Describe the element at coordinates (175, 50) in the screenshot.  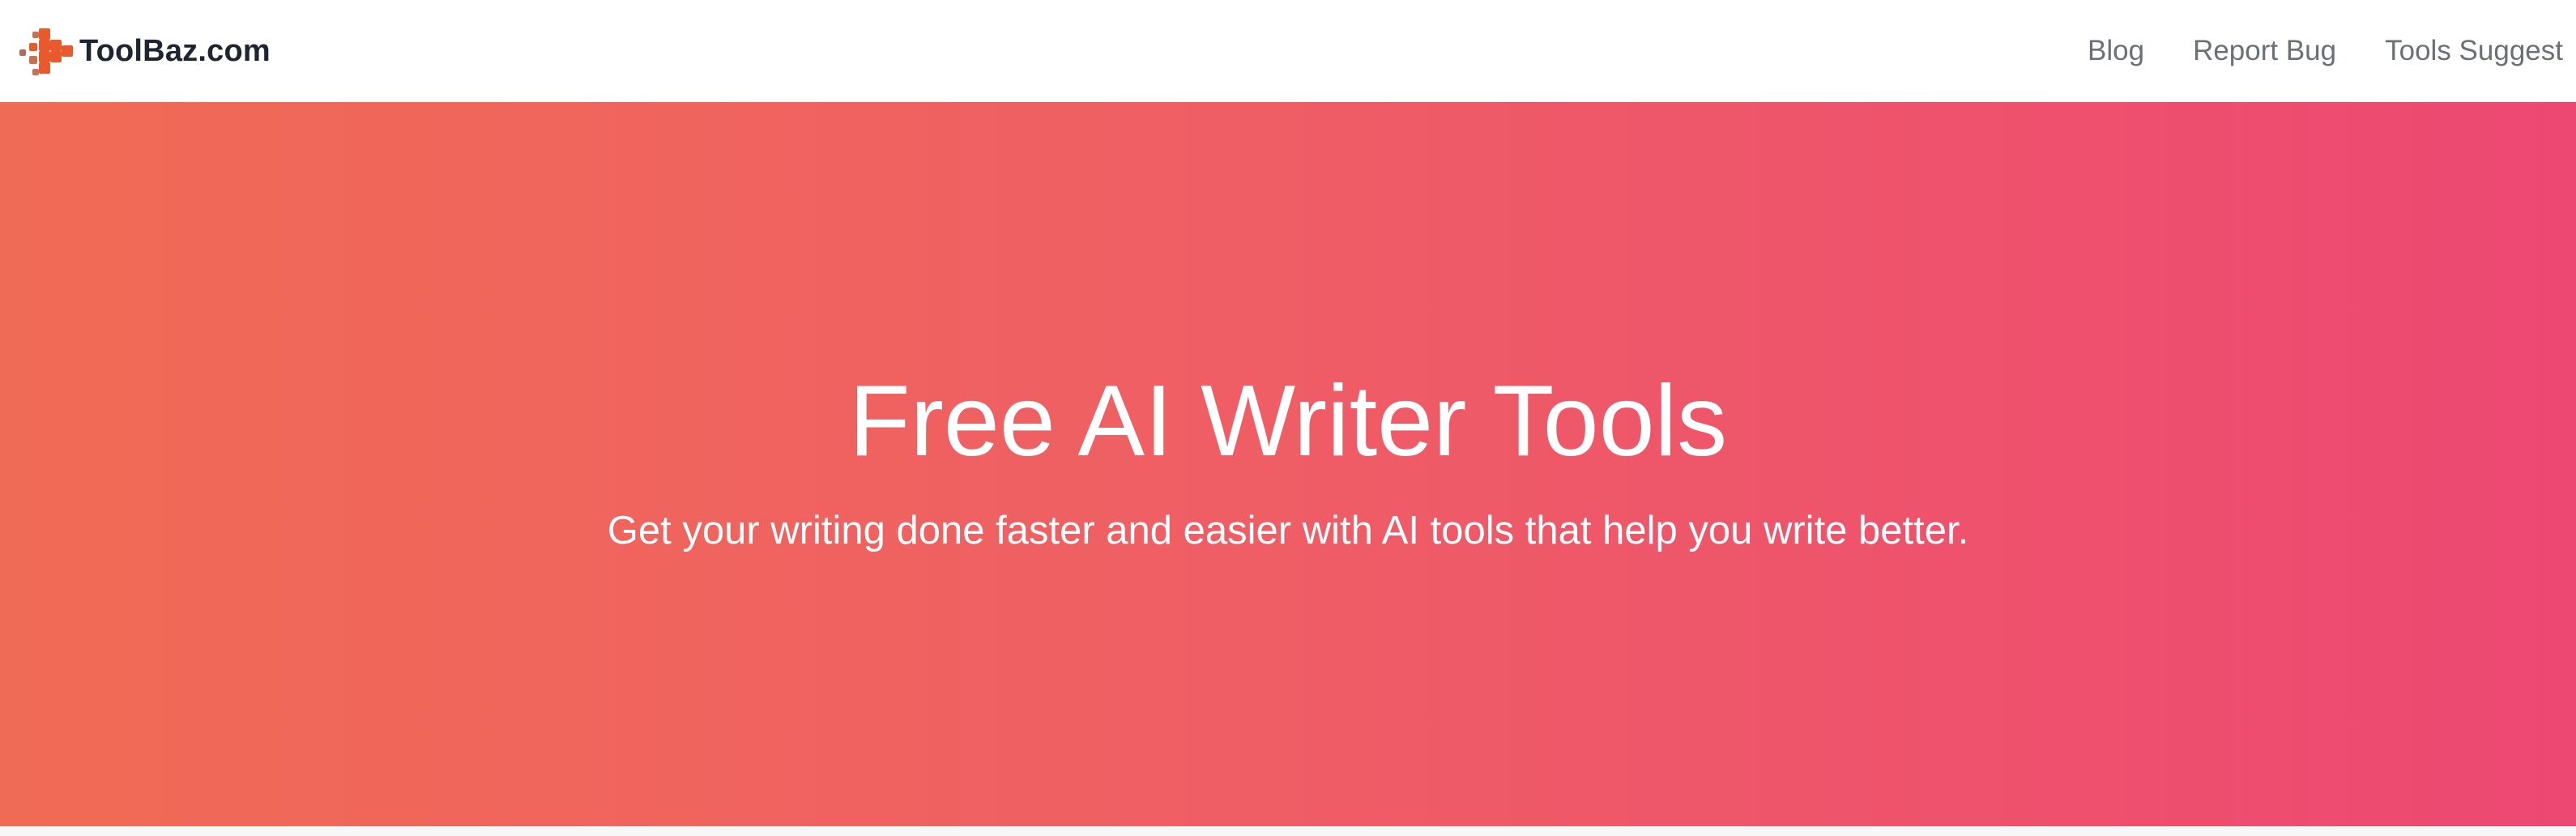
I see `brand-name: ToolBaz.com` at that location.